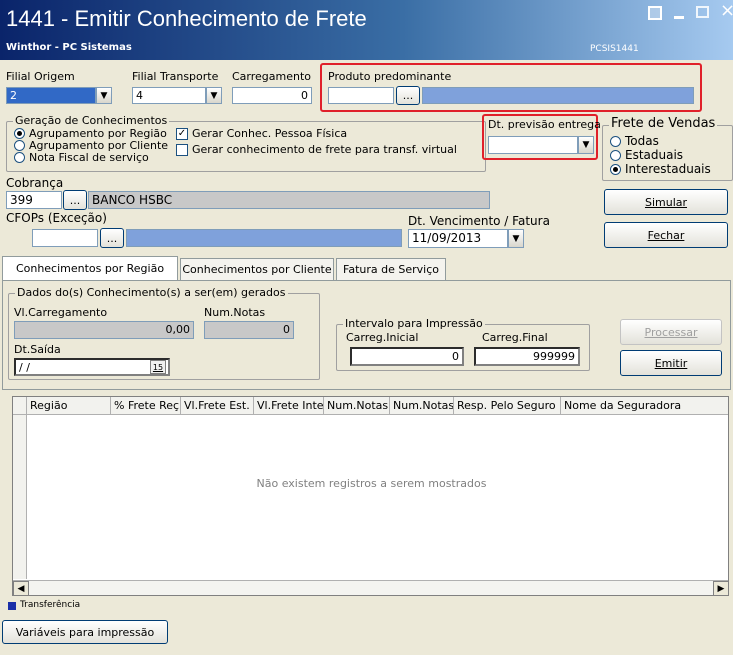 Image resolution: width=733 pixels, height=655 pixels. I want to click on tab-conhecimentos-regiao: Conhecimentos por Região, so click(90, 268).